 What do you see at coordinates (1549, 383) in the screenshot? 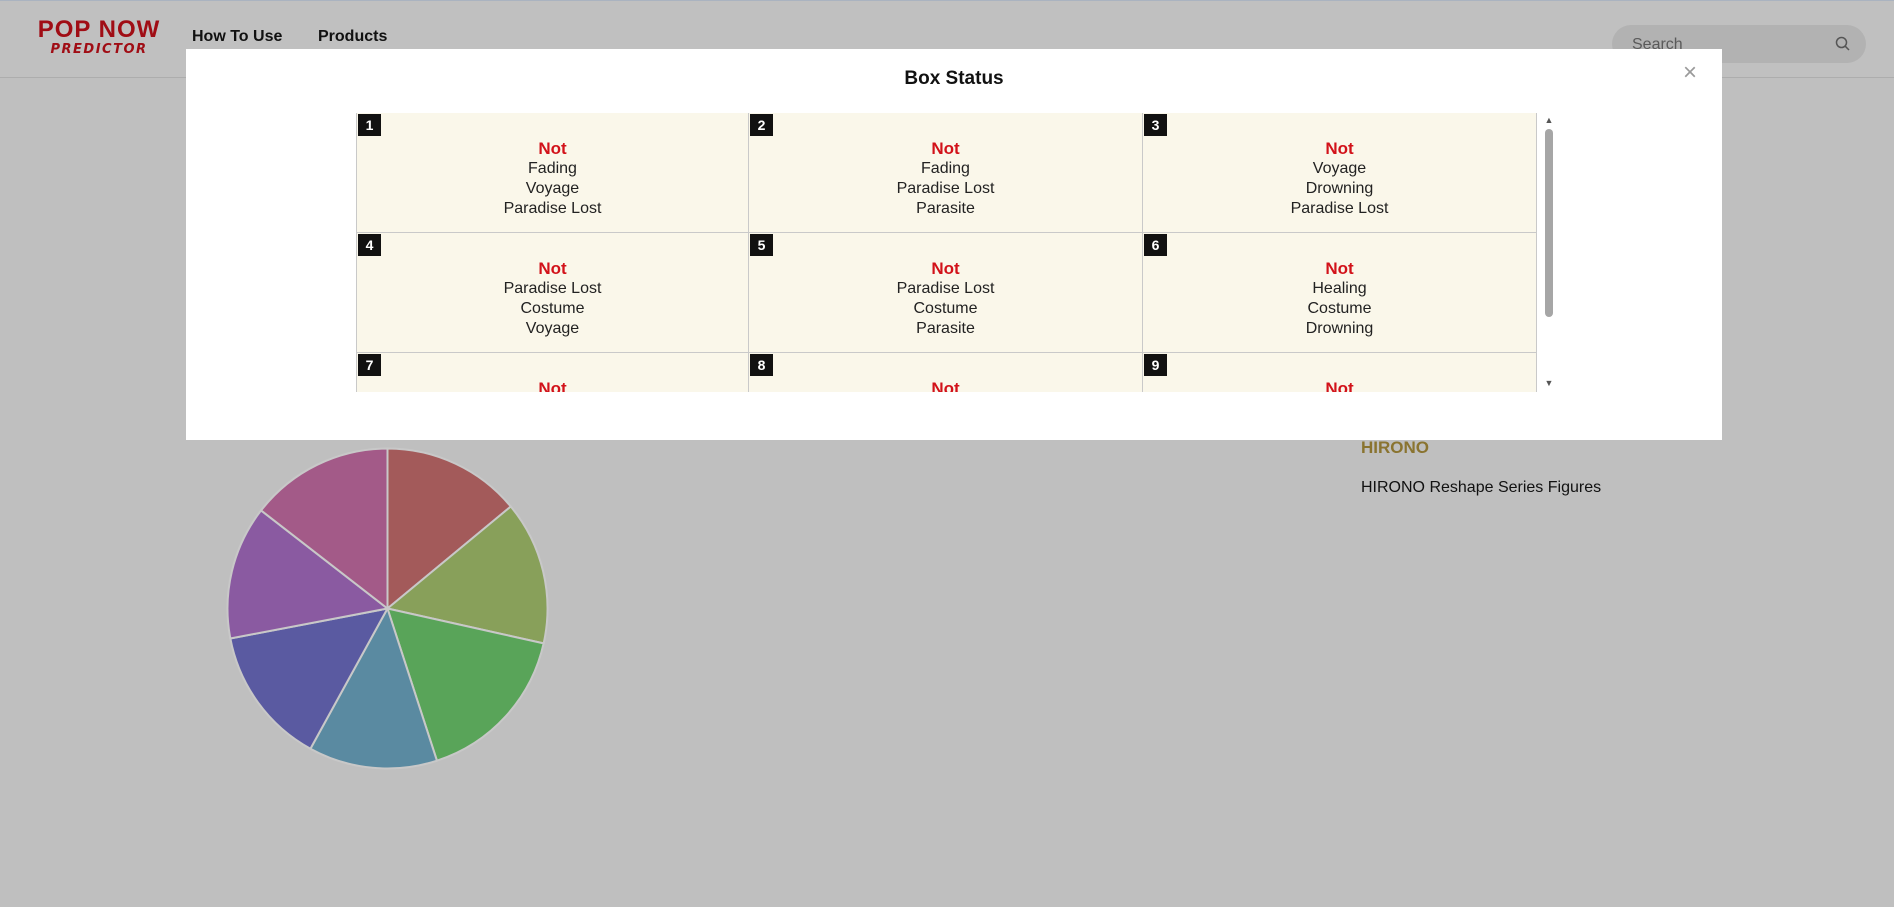
I see `scroll-down-arrow-icon: ▼` at bounding box center [1549, 383].